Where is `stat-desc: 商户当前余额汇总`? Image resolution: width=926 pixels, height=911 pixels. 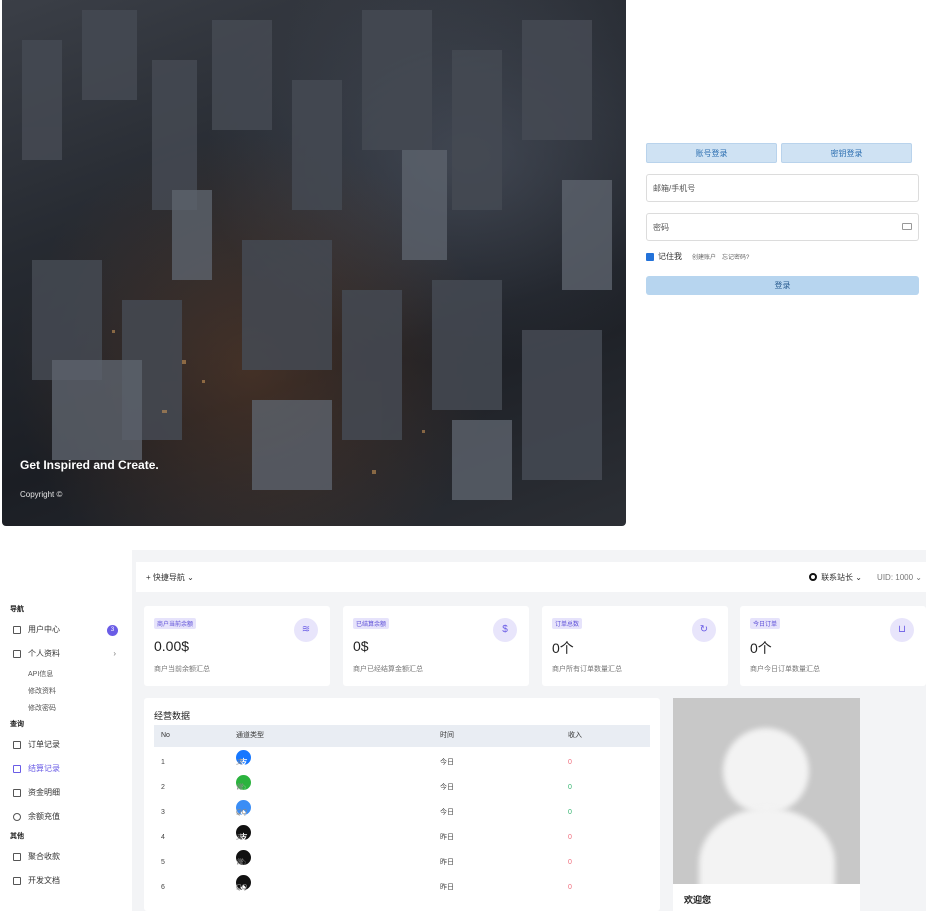 stat-desc: 商户当前余额汇总 is located at coordinates (182, 669).